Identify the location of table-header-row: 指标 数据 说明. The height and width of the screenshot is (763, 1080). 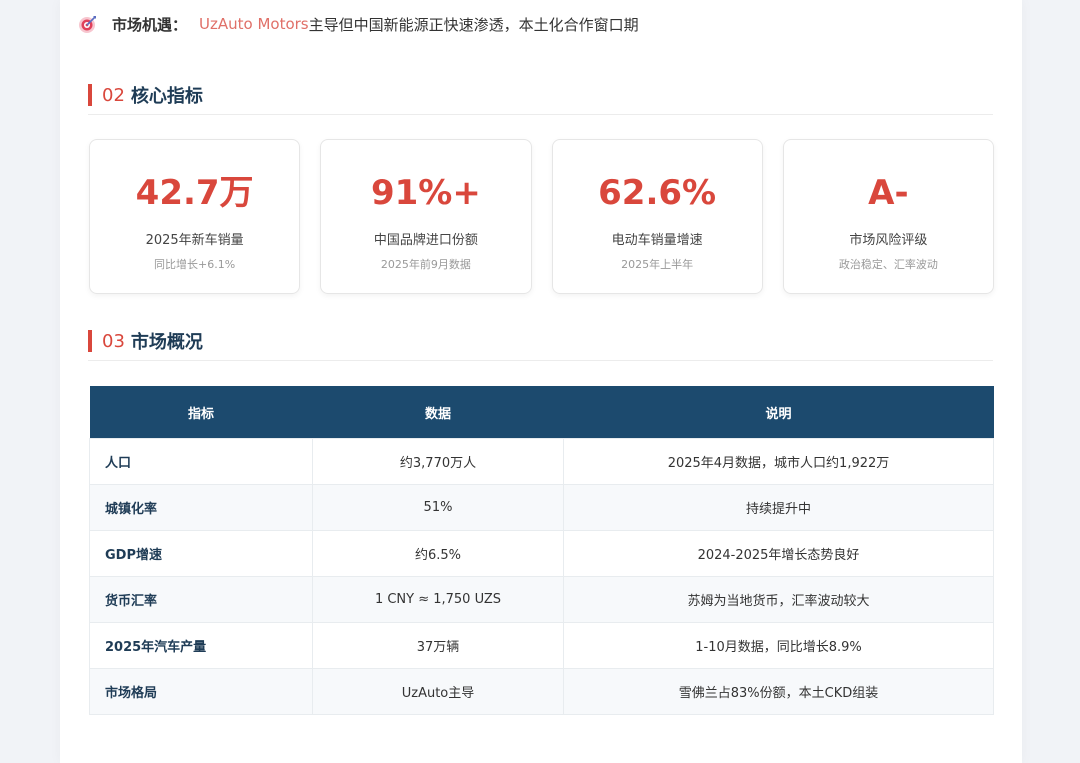
(541, 412).